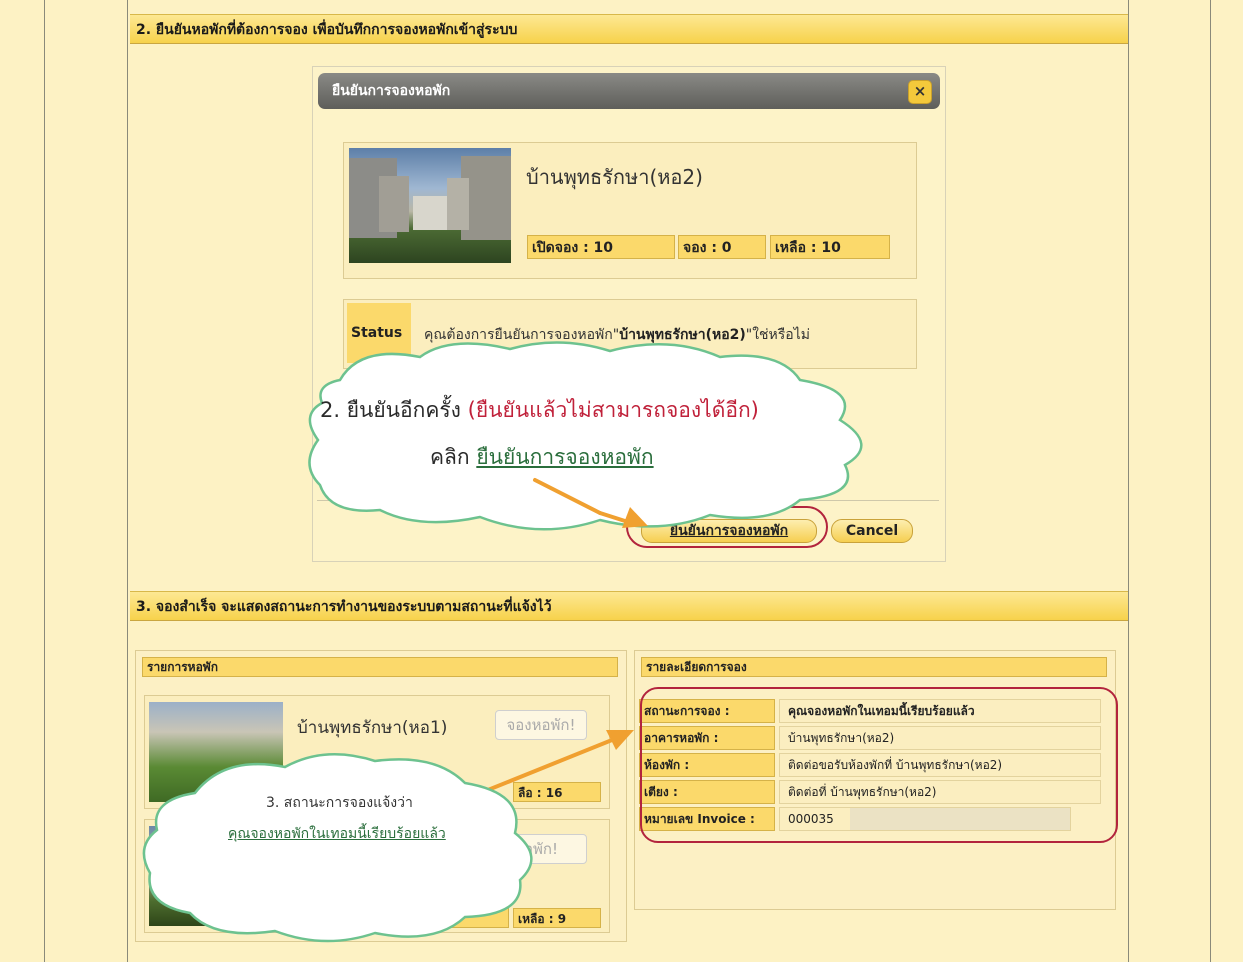  What do you see at coordinates (629, 91) in the screenshot?
I see `dialog-titlebar: ยืนยันการจองหอพัก ×` at bounding box center [629, 91].